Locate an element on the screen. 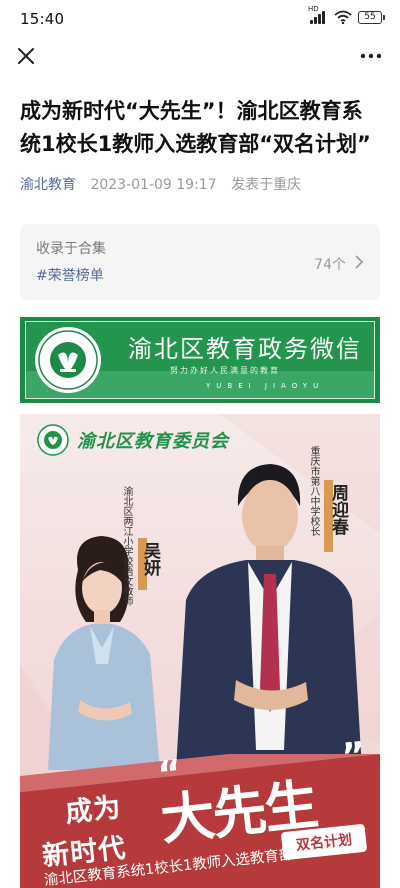  collection-label: 收录于合集 is located at coordinates (71, 249).